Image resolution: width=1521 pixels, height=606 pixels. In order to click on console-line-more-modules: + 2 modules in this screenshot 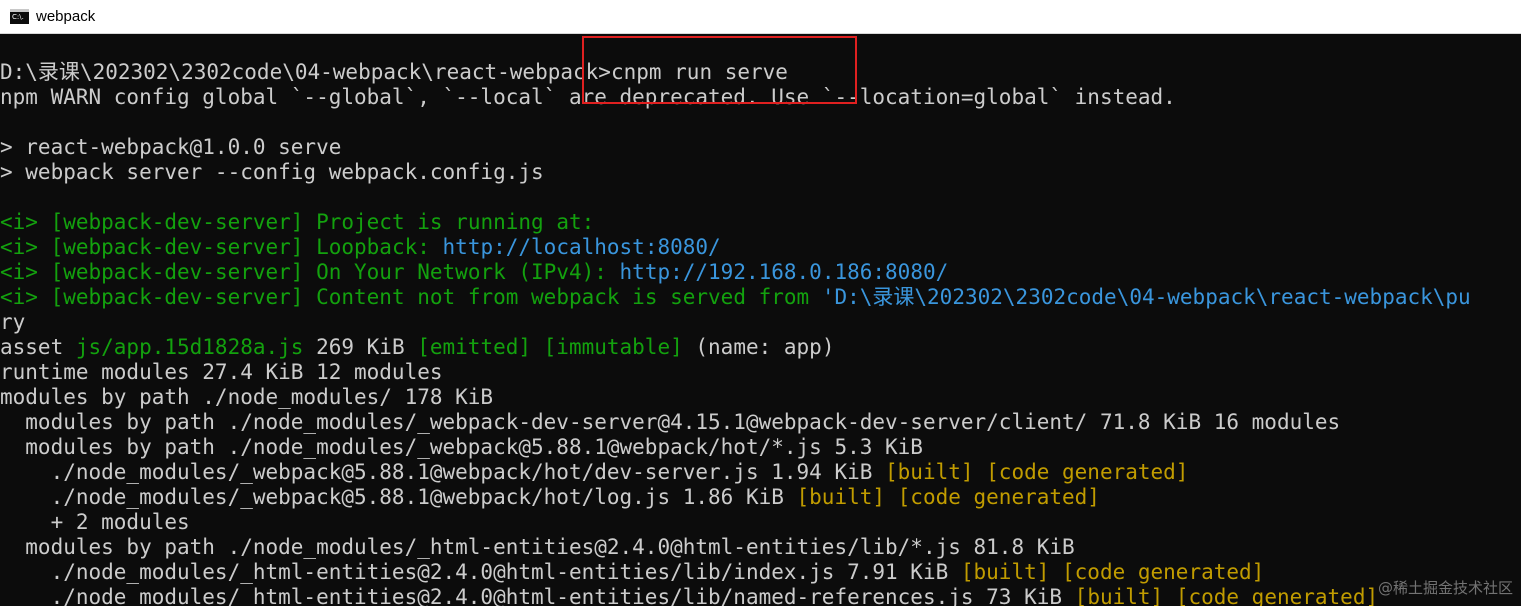, I will do `click(95, 522)`.